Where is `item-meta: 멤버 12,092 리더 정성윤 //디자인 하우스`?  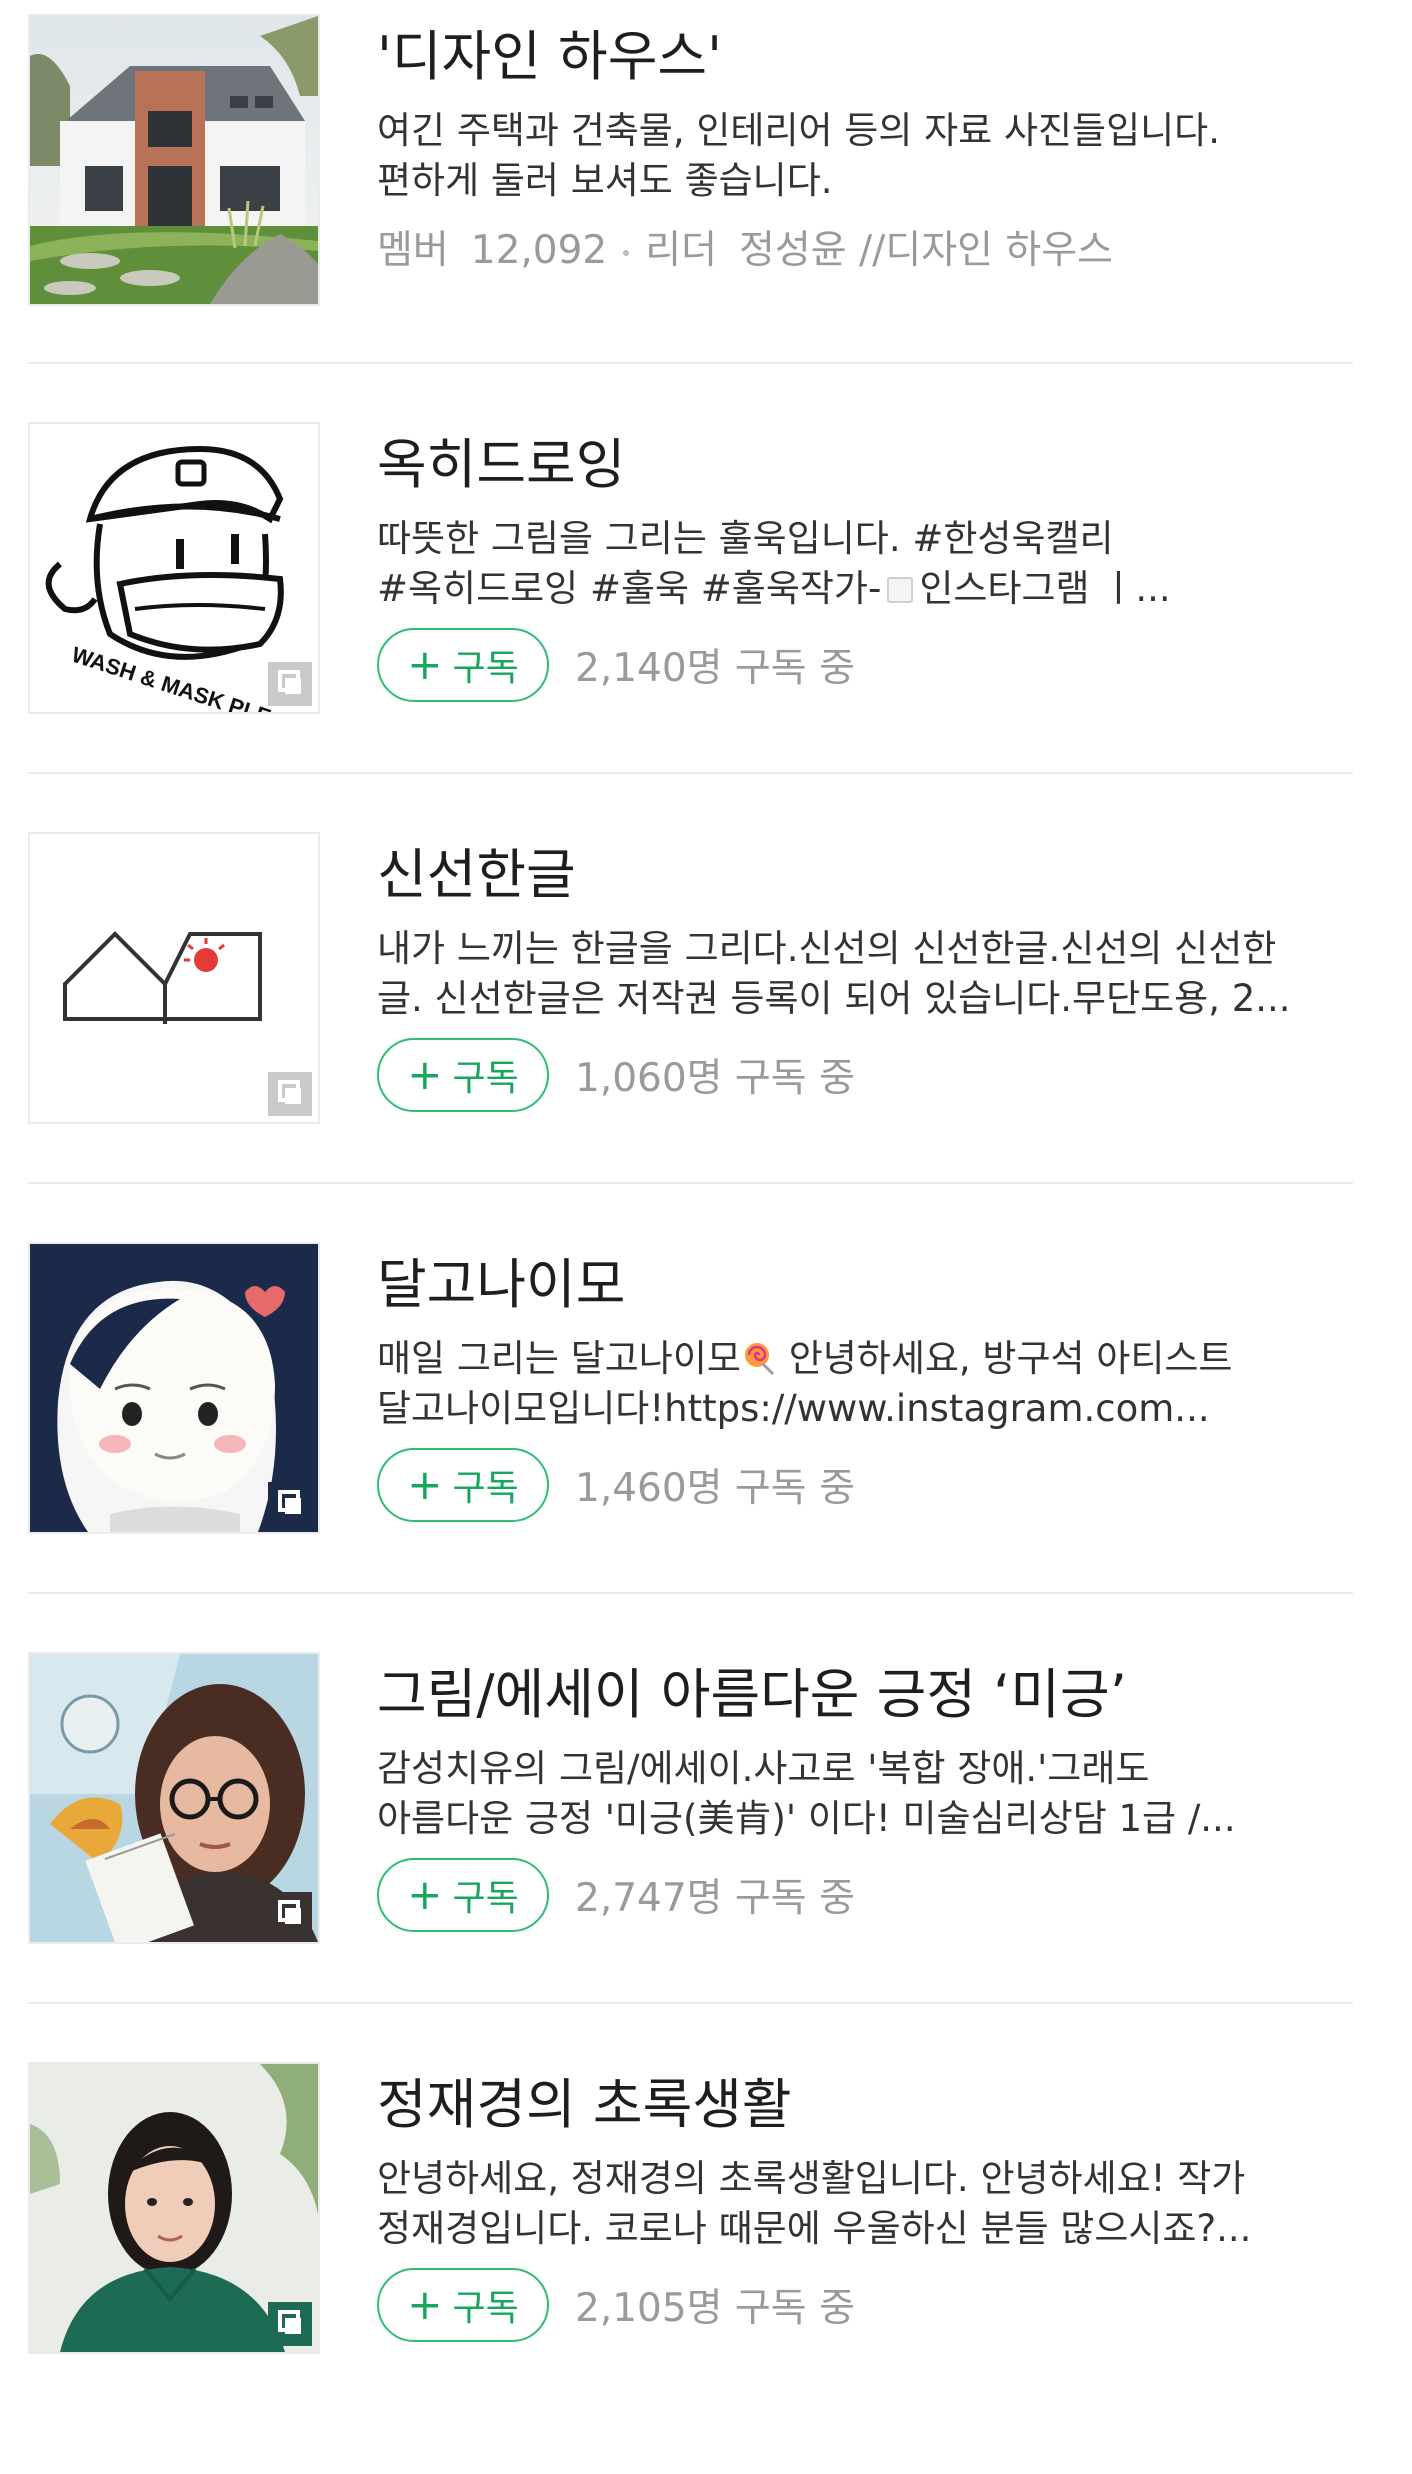
item-meta: 멤버 12,092 리더 정성윤 //디자인 하우스 is located at coordinates (745, 251).